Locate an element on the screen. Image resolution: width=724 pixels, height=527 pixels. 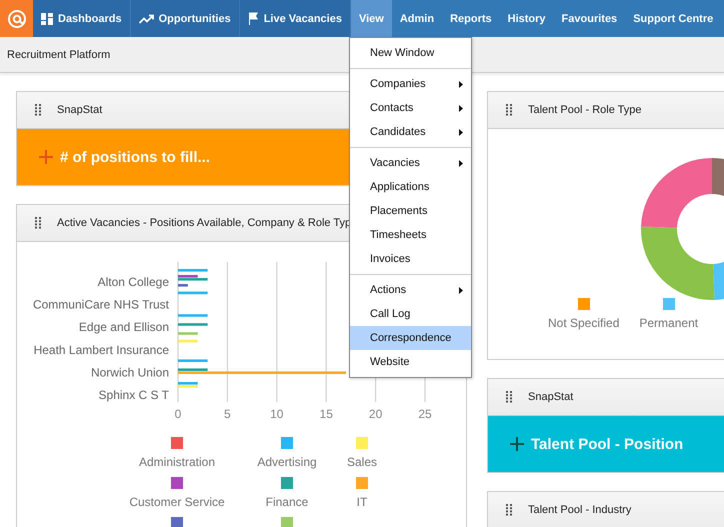
nav-menu-item: Admin is located at coordinates (417, 18).